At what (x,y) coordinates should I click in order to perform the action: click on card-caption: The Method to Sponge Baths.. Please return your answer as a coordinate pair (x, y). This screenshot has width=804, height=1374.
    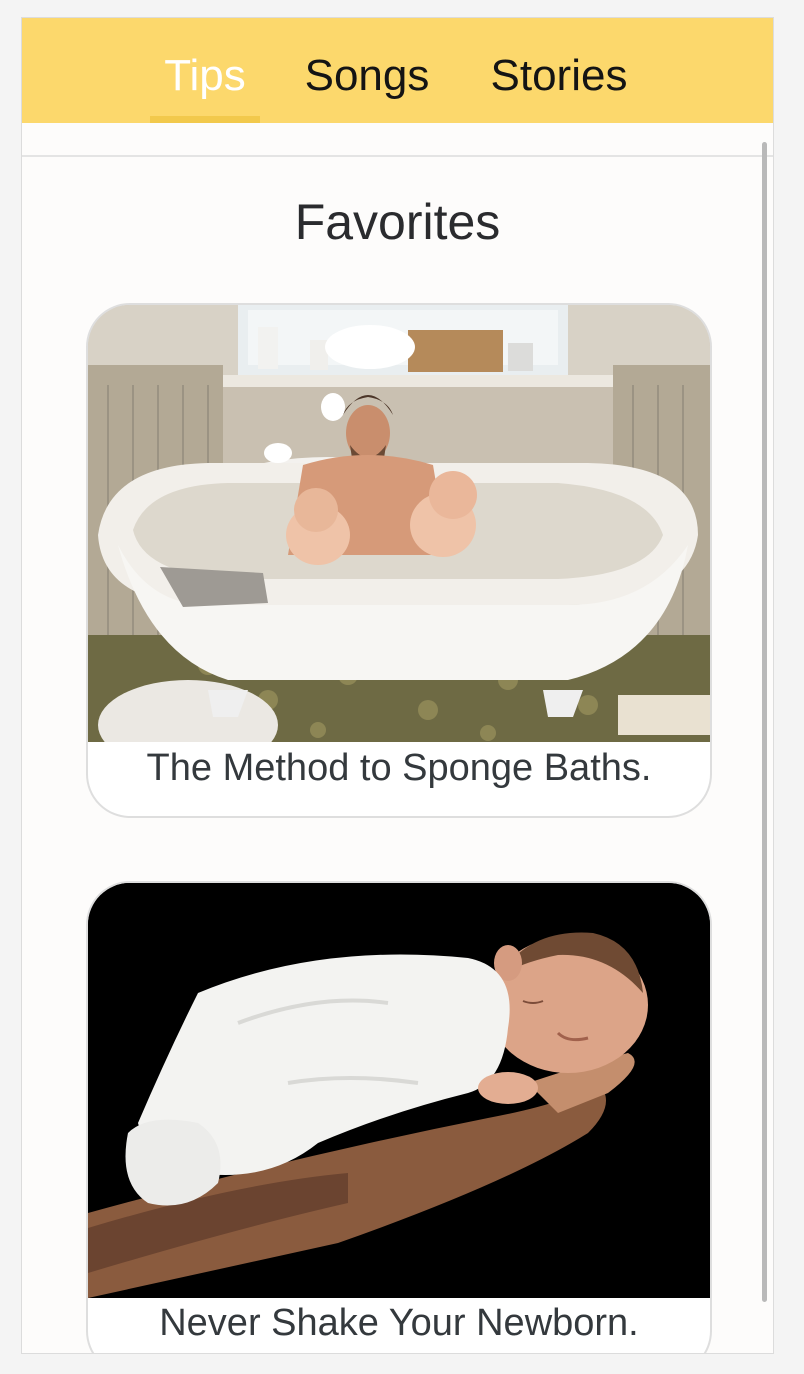
    Looking at the image, I should click on (399, 768).